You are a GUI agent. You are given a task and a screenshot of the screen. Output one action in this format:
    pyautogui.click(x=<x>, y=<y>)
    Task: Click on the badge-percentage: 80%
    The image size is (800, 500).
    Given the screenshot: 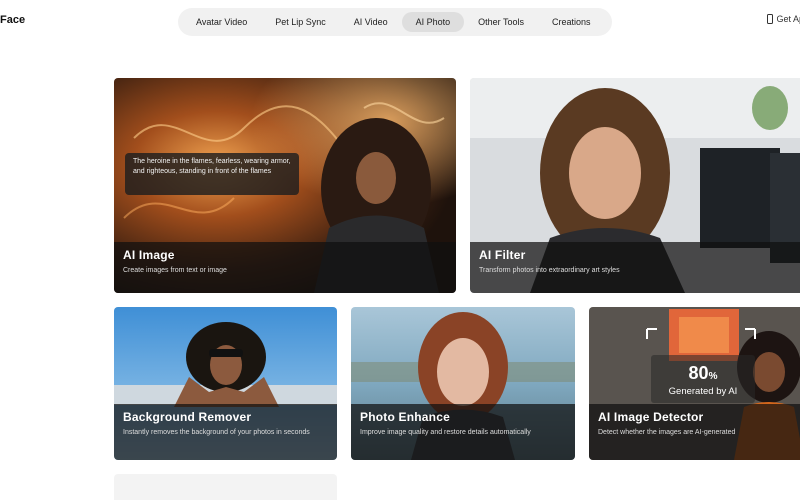 What is the action you would take?
    pyautogui.click(x=703, y=373)
    